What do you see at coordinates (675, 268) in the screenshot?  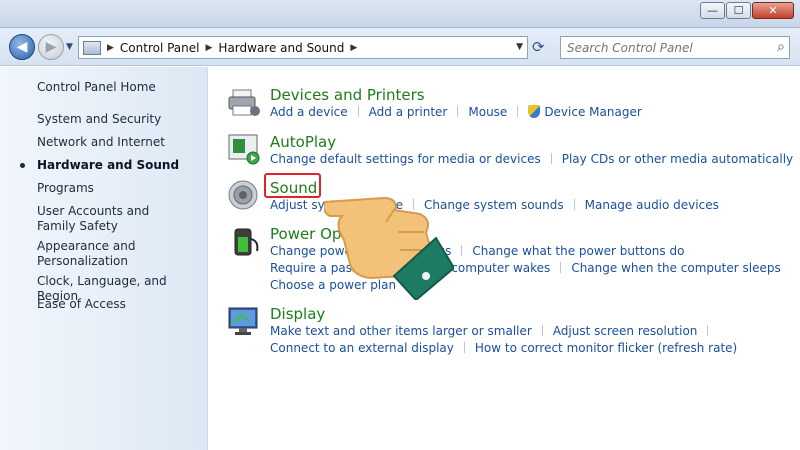 I see `link-change-when-sleeps: Change when the computer sleeps` at bounding box center [675, 268].